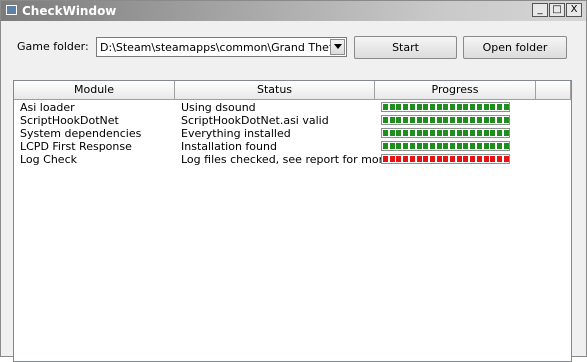 The width and height of the screenshot is (587, 362). Describe the element at coordinates (292, 146) in the screenshot. I see `table-row: LCPD First Response Installation found` at that location.